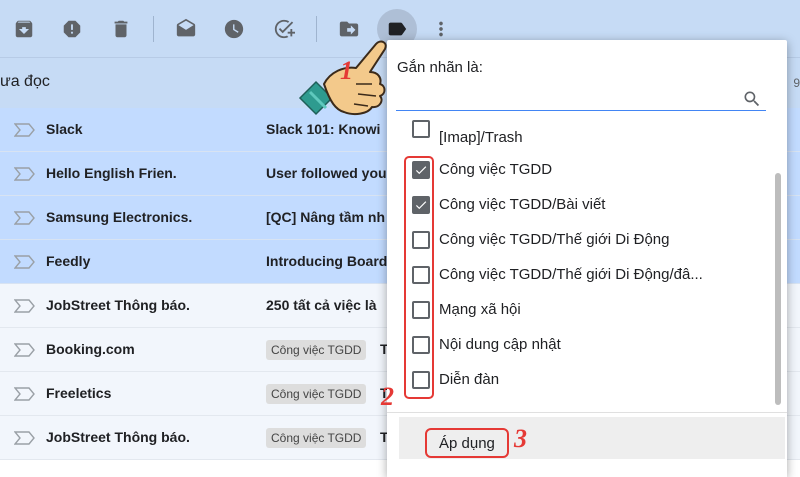 This screenshot has height=477, width=800. Describe the element at coordinates (441, 29) in the screenshot. I see `more-vert-icon` at that location.